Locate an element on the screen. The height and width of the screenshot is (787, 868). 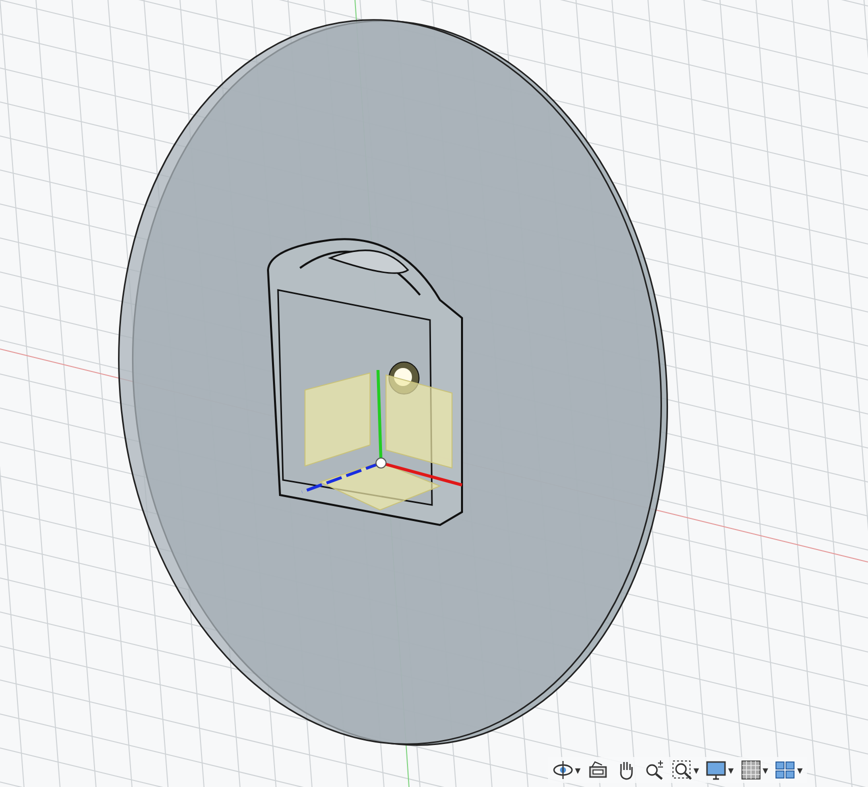
zoom-window-icon is located at coordinates (681, 770).